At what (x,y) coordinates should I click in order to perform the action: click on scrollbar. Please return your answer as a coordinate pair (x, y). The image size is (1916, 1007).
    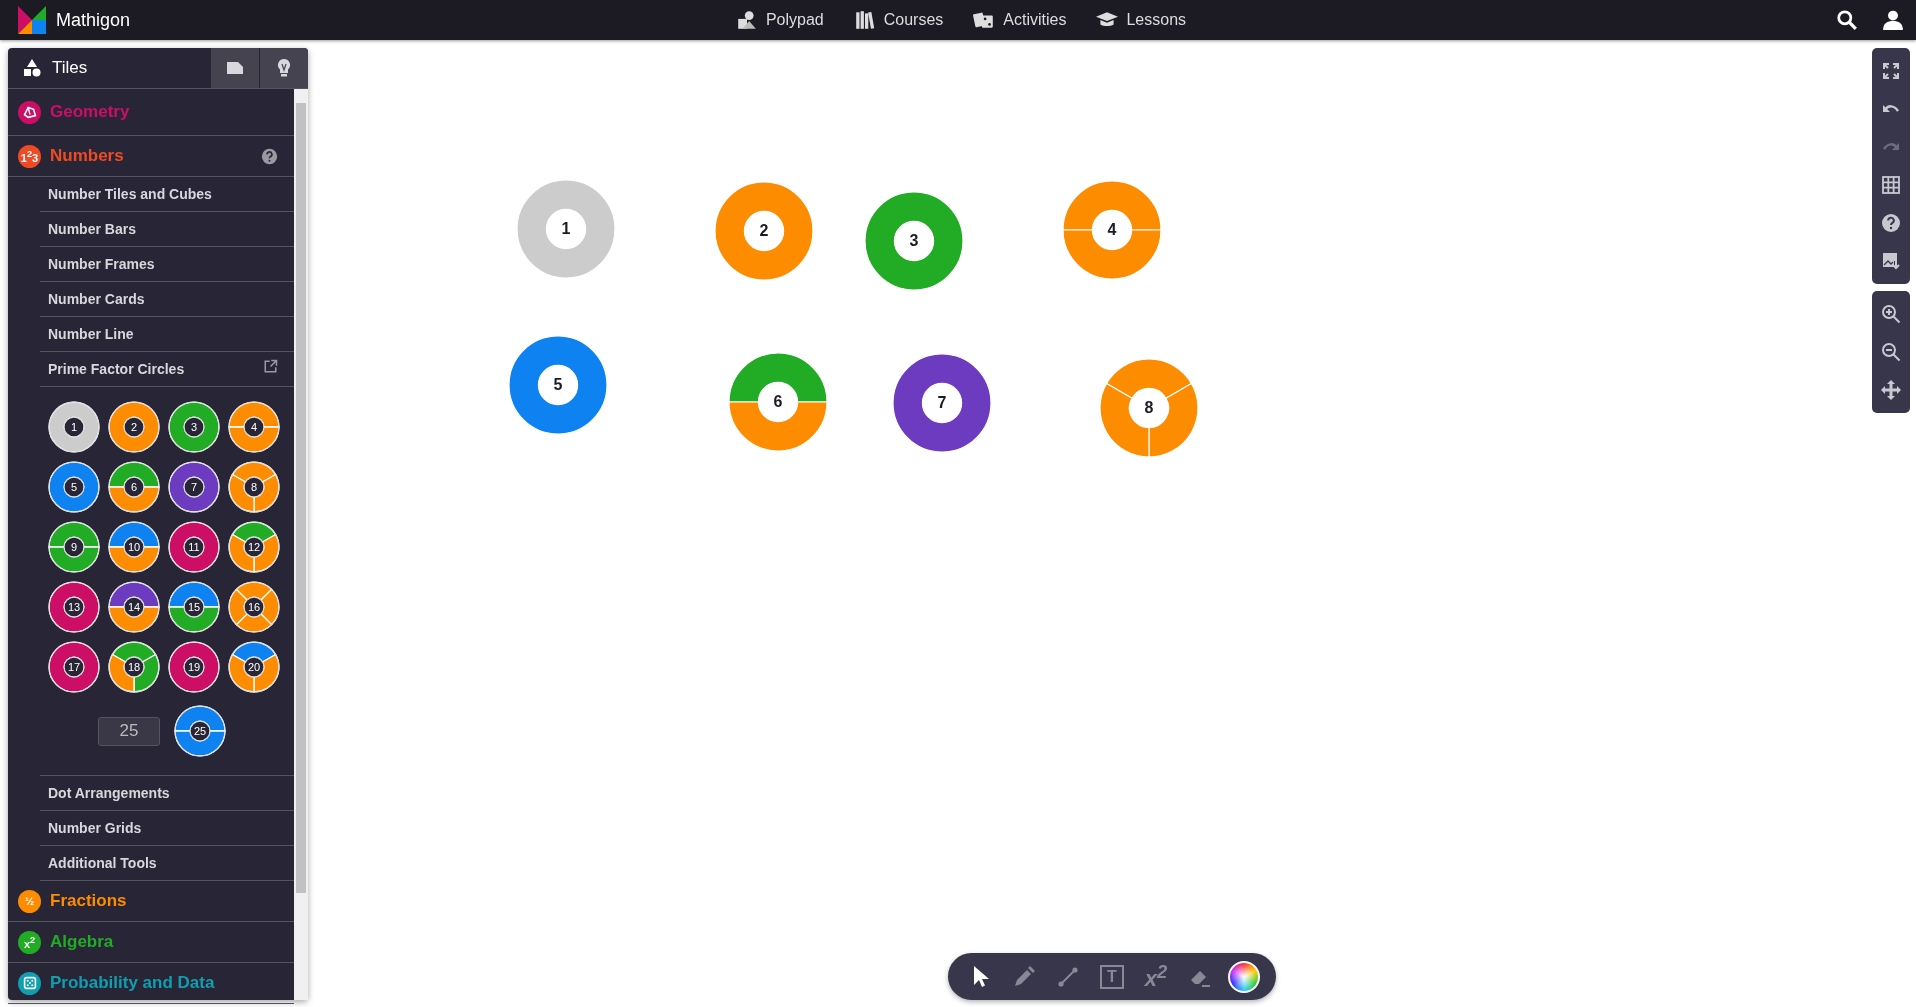
    Looking at the image, I should click on (301, 544).